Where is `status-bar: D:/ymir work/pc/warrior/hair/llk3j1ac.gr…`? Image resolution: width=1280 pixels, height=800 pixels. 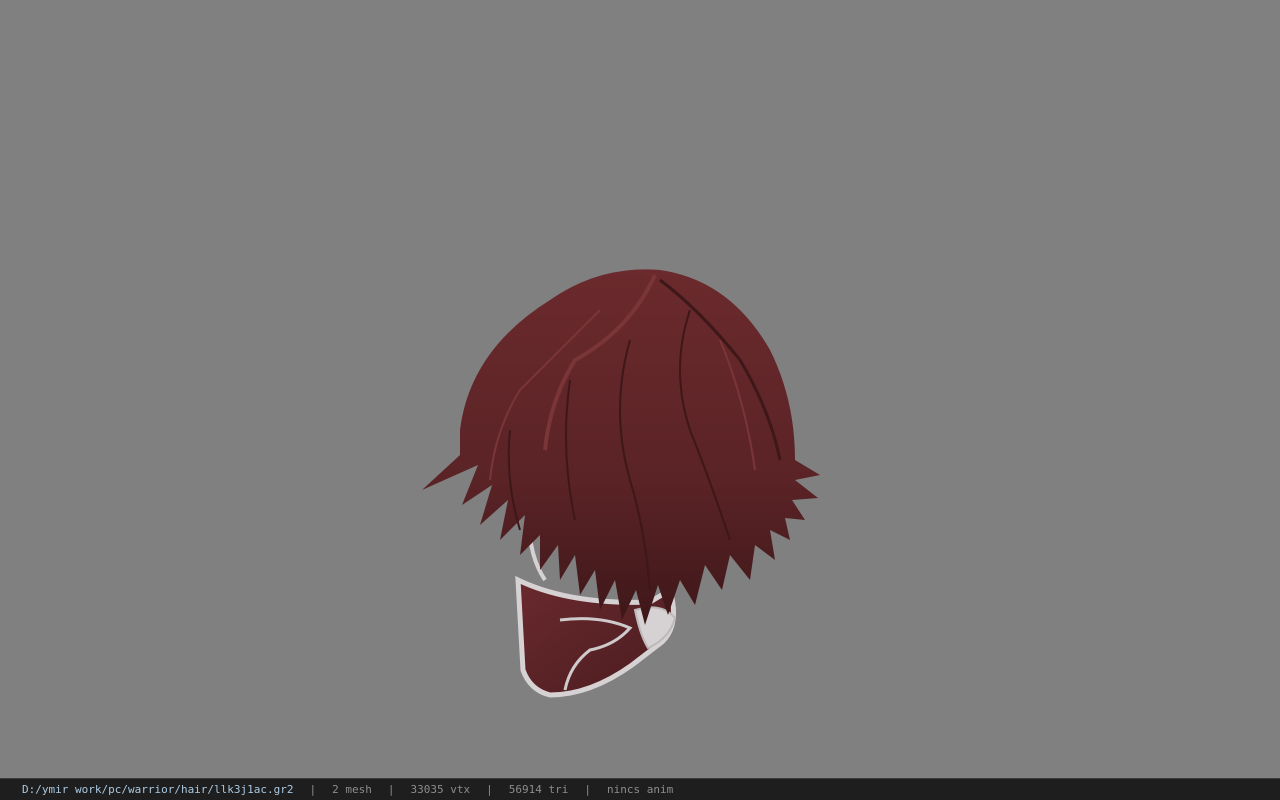
status-bar: D:/ymir work/pc/warrior/hair/llk3j1ac.gr… is located at coordinates (640, 789).